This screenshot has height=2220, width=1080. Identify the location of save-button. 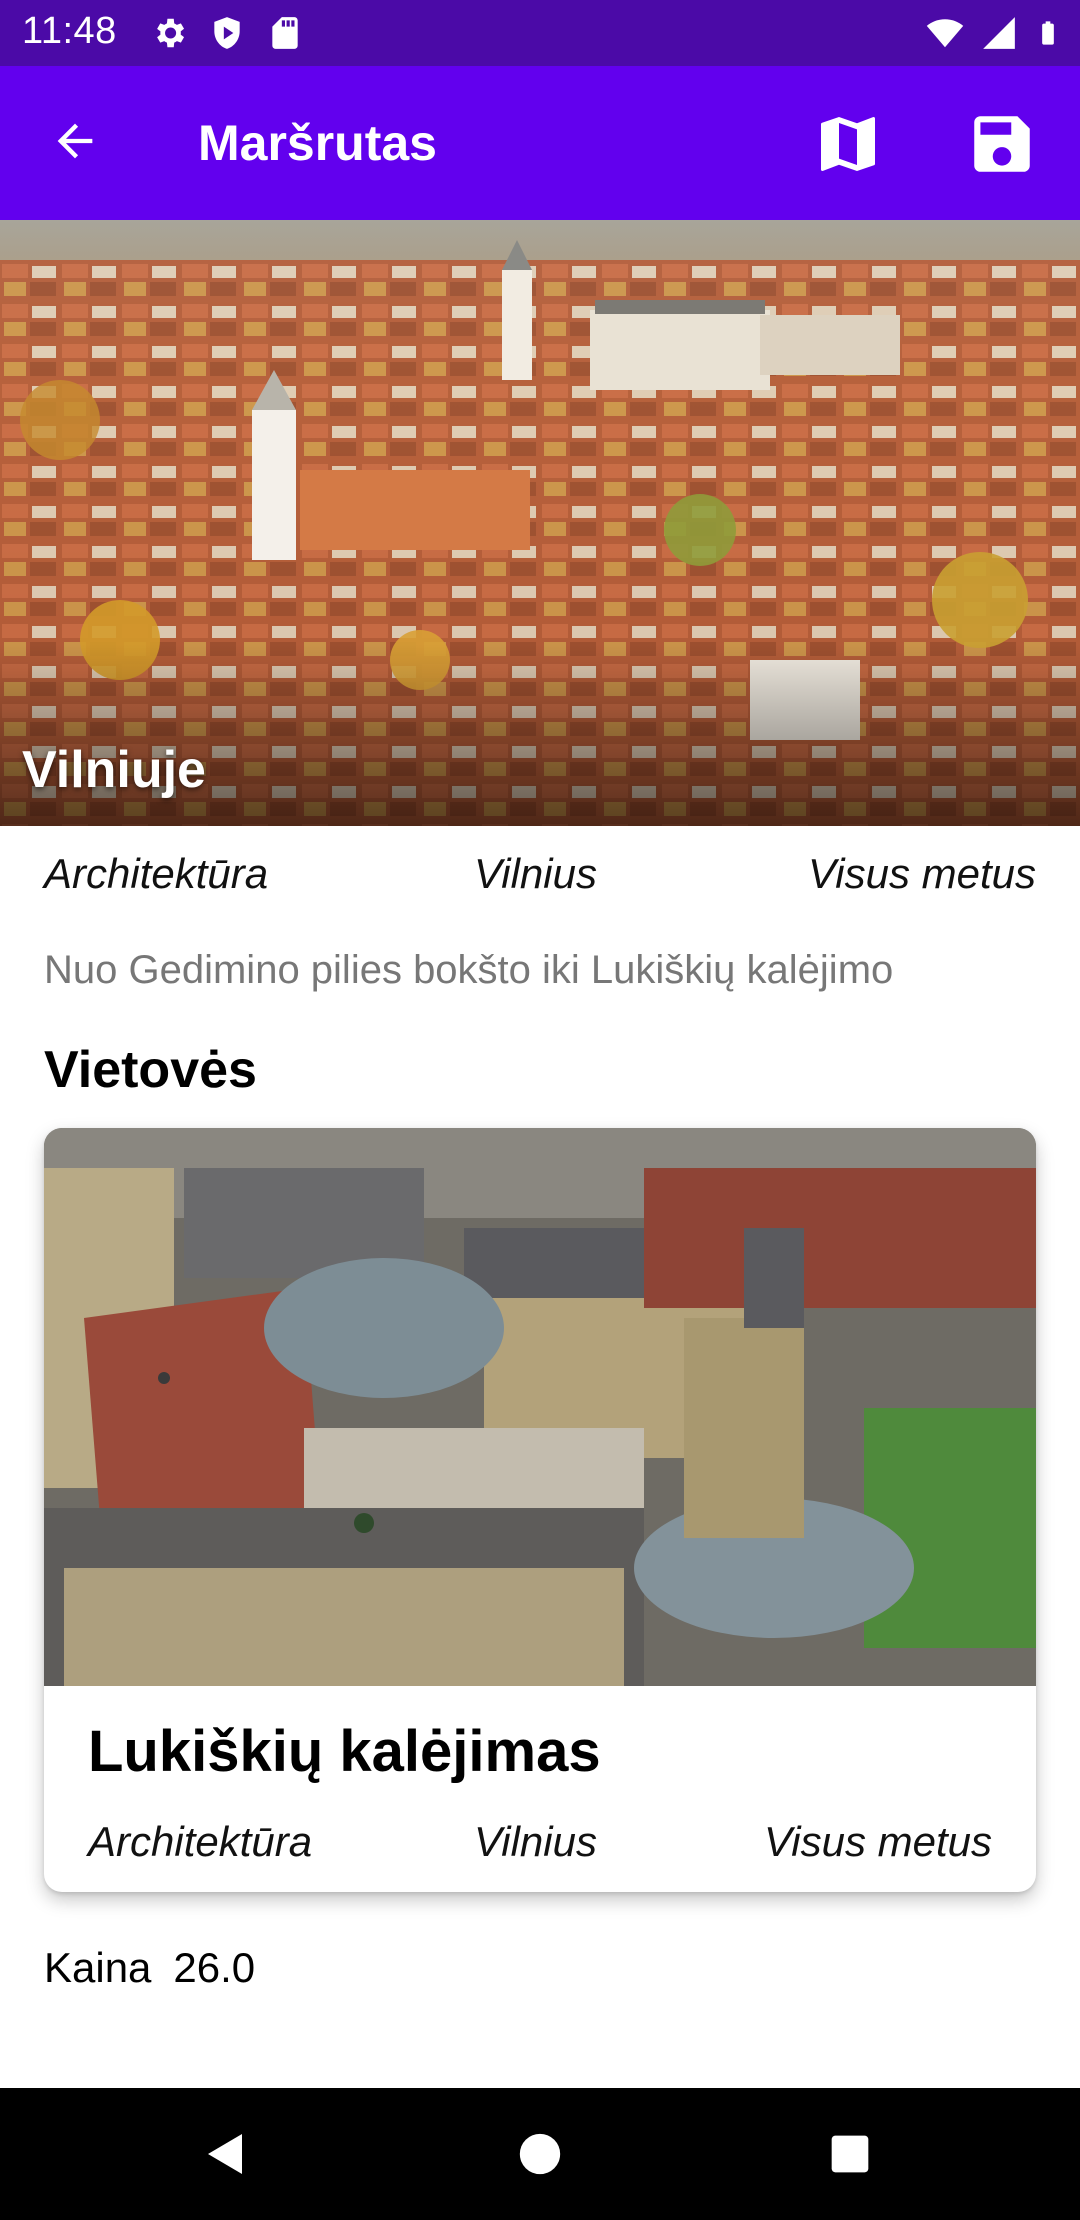
(1002, 144).